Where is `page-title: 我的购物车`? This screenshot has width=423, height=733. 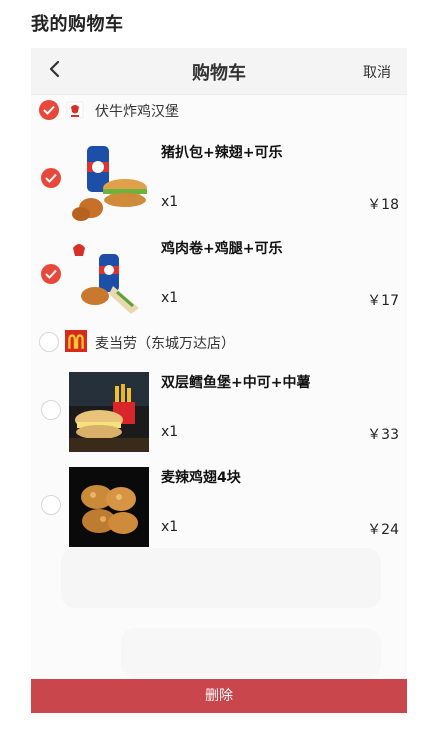
page-title: 我的购物车 is located at coordinates (77, 24).